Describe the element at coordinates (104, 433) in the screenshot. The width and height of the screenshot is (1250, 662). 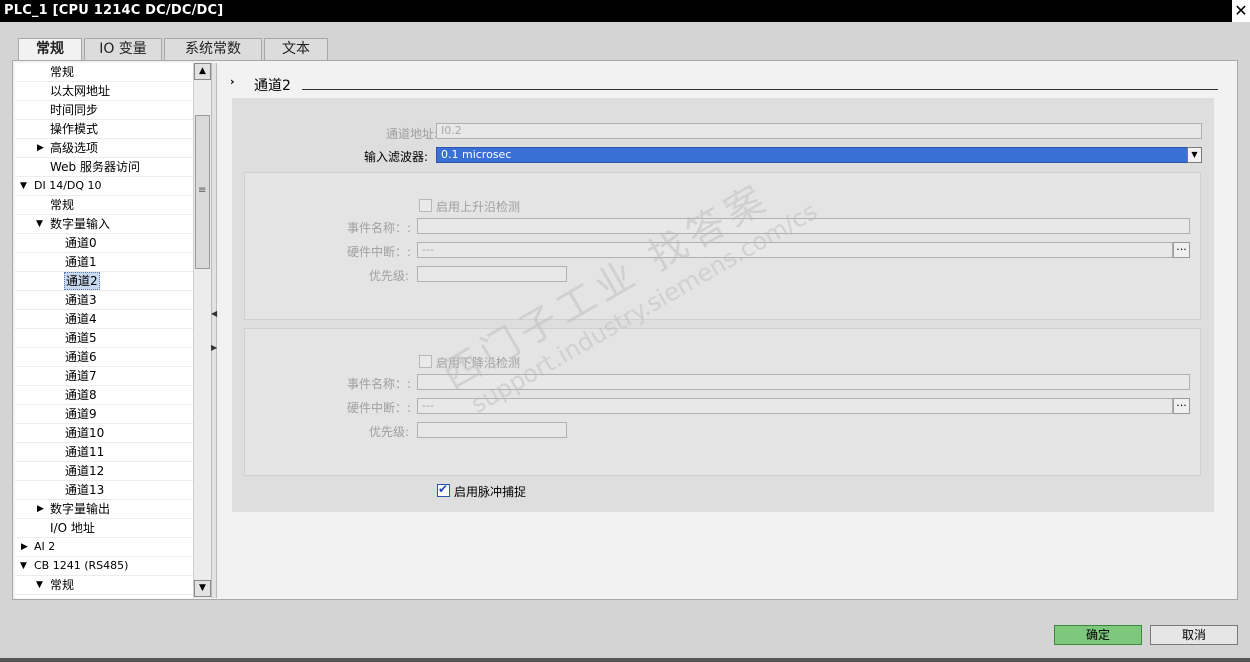
I see `tree-item: 通道10` at that location.